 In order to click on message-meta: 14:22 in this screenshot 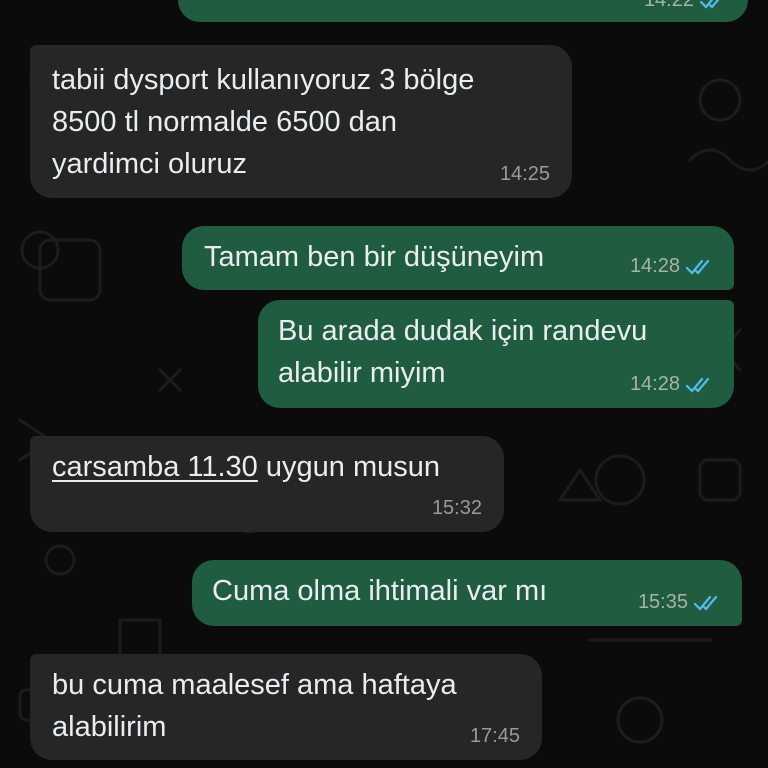, I will do `click(685, 6)`.